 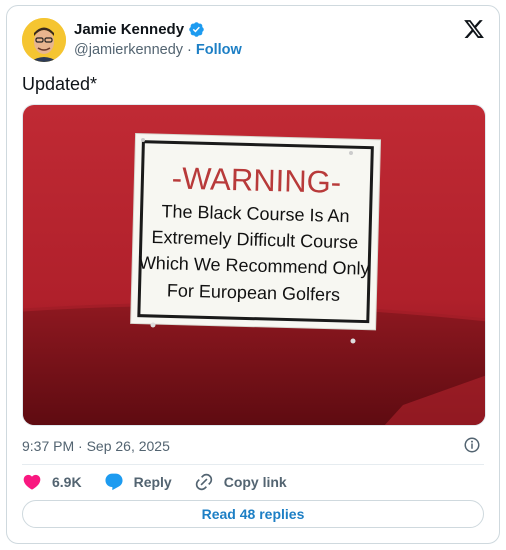 I want to click on verified-badge-icon, so click(x=196, y=29).